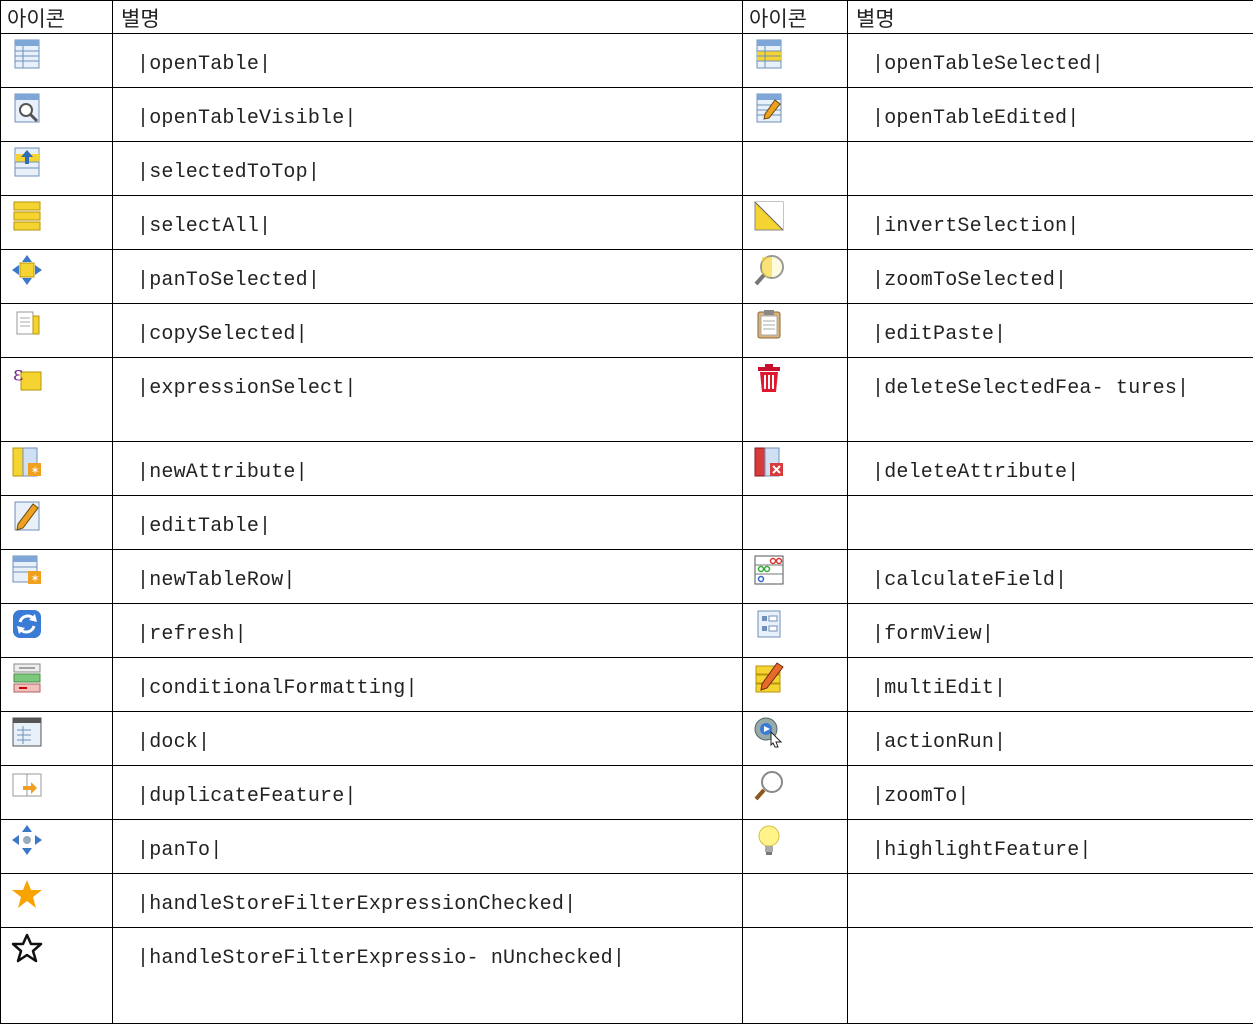 This screenshot has height=1024, width=1253. What do you see at coordinates (428, 577) in the screenshot?
I see `alias-cell: |newTableRow|` at bounding box center [428, 577].